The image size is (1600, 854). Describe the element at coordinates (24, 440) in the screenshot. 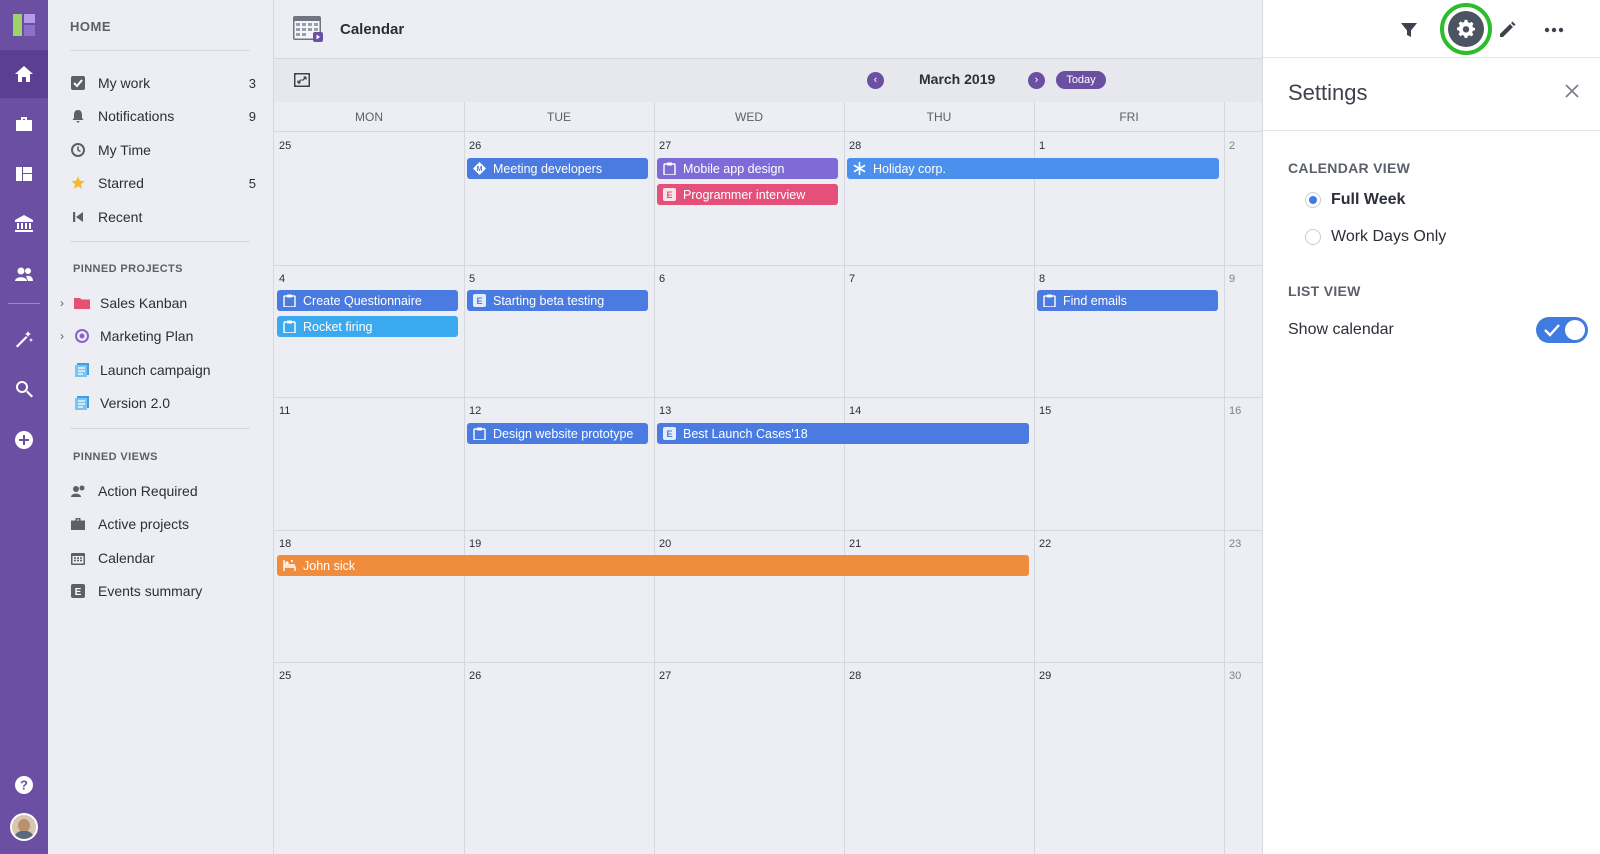

I see `add-icon` at that location.